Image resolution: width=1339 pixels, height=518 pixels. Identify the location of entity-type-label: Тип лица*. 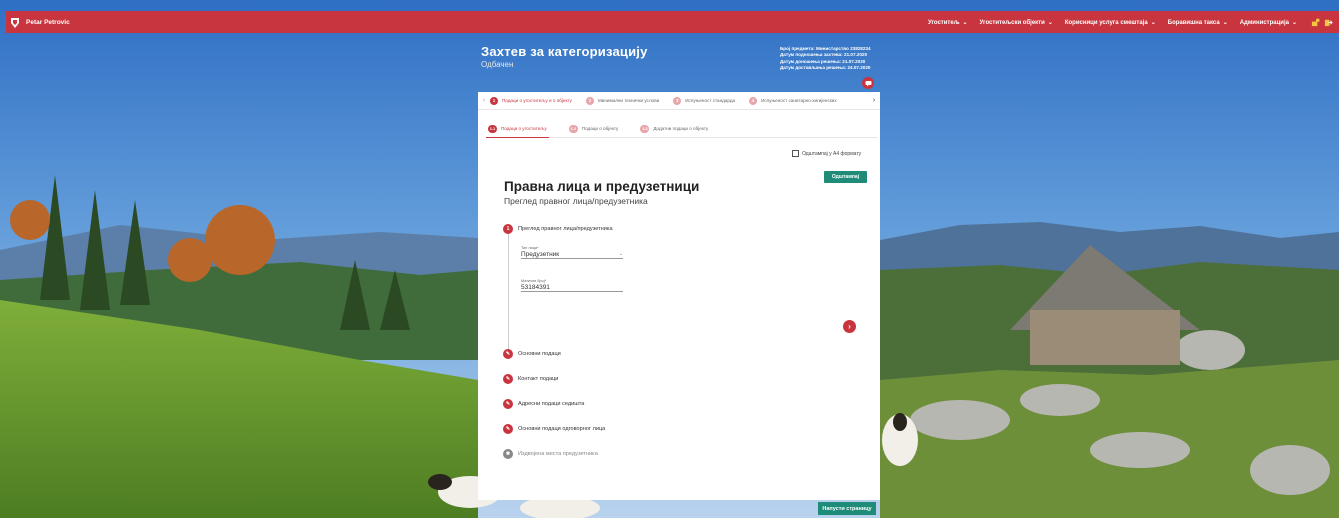
(530, 248).